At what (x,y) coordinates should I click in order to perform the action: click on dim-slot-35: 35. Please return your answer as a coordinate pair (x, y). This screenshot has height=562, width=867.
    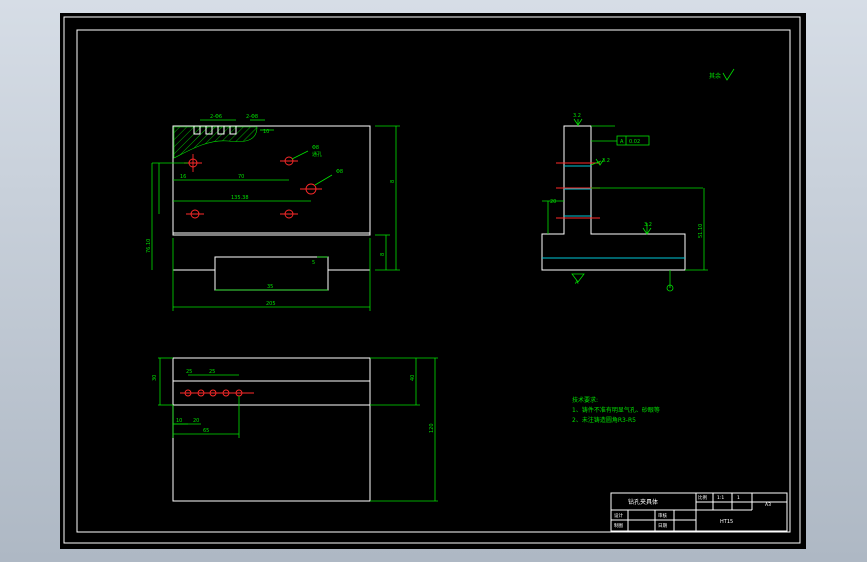
    Looking at the image, I should click on (270, 287).